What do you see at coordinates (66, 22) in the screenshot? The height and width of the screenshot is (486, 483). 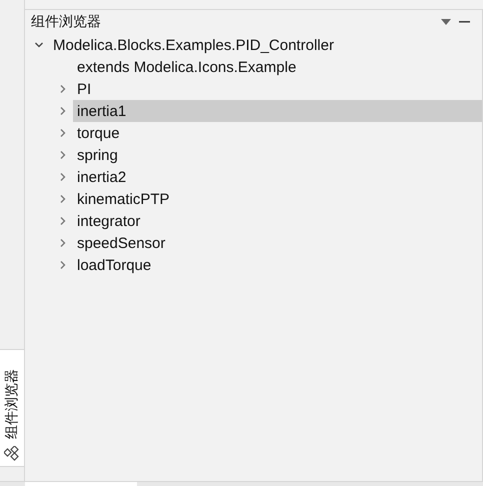 I see `panel-title: 组件浏览器` at bounding box center [66, 22].